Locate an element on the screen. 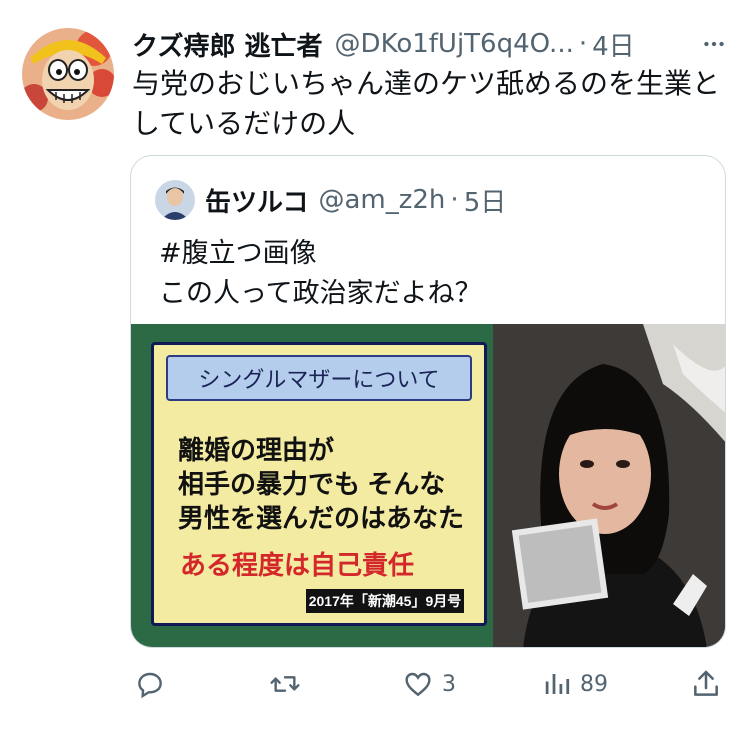 The width and height of the screenshot is (750, 735). tweet-action-bar: 3 89 is located at coordinates (428, 684).